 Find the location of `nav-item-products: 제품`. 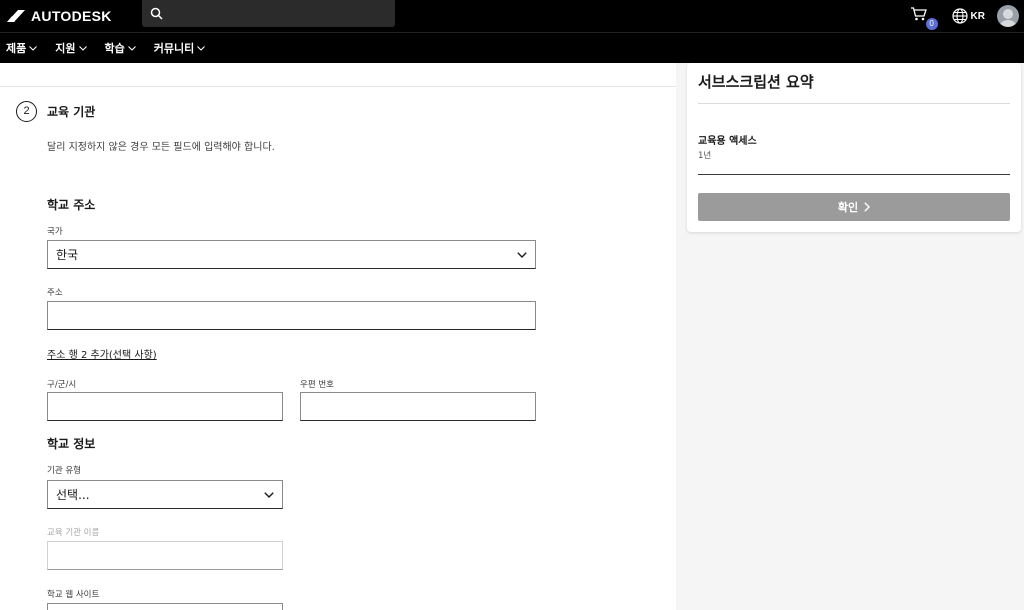

nav-item-products: 제품 is located at coordinates (22, 48).